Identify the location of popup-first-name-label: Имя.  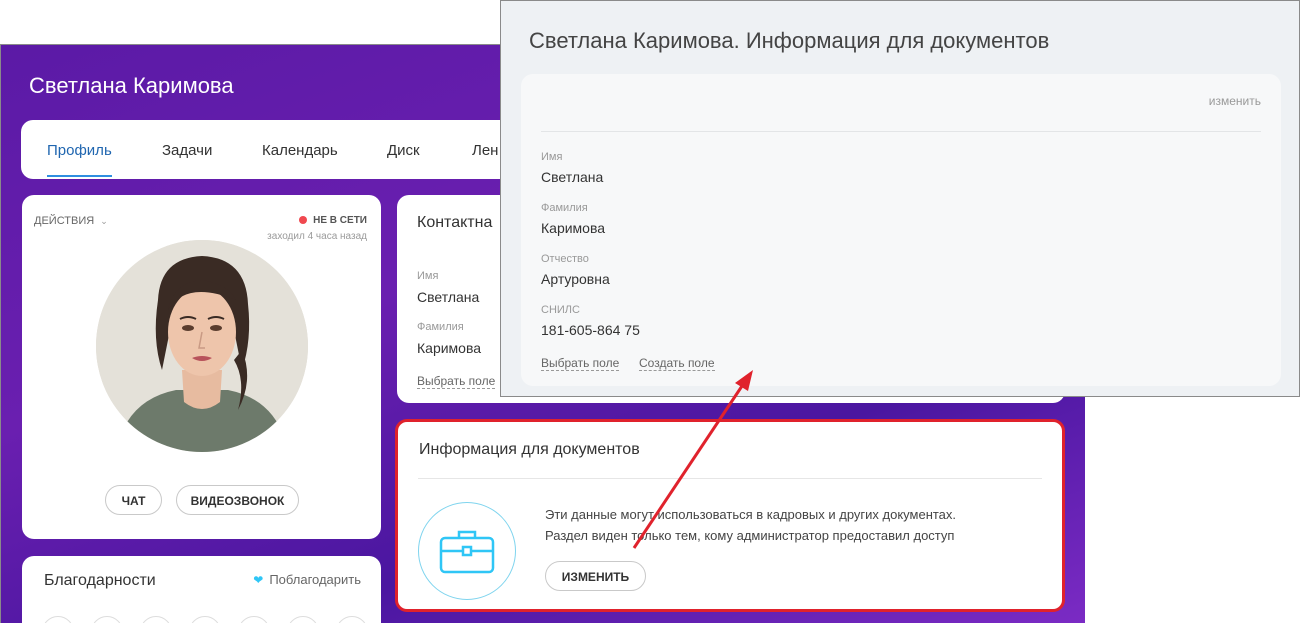
(552, 157).